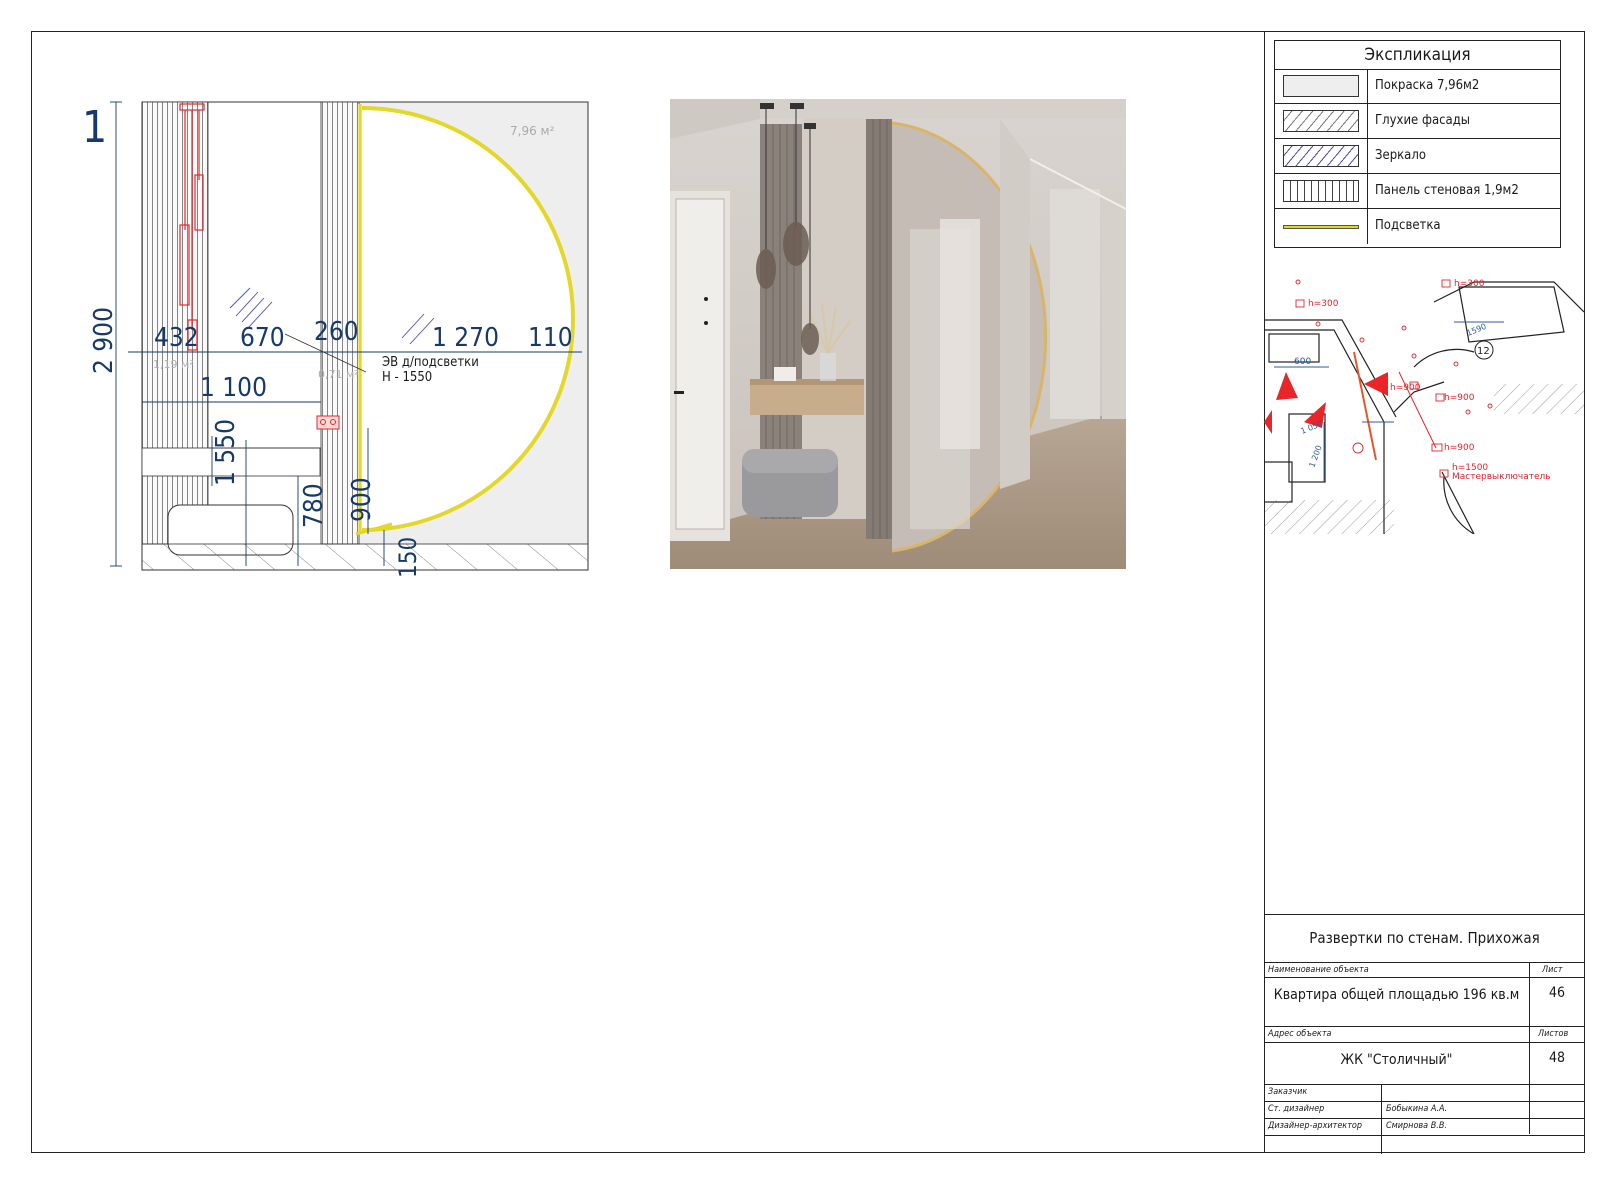 This screenshot has width=1600, height=1180. Describe the element at coordinates (362, 499) in the screenshot. I see `dim-900: 900` at that location.